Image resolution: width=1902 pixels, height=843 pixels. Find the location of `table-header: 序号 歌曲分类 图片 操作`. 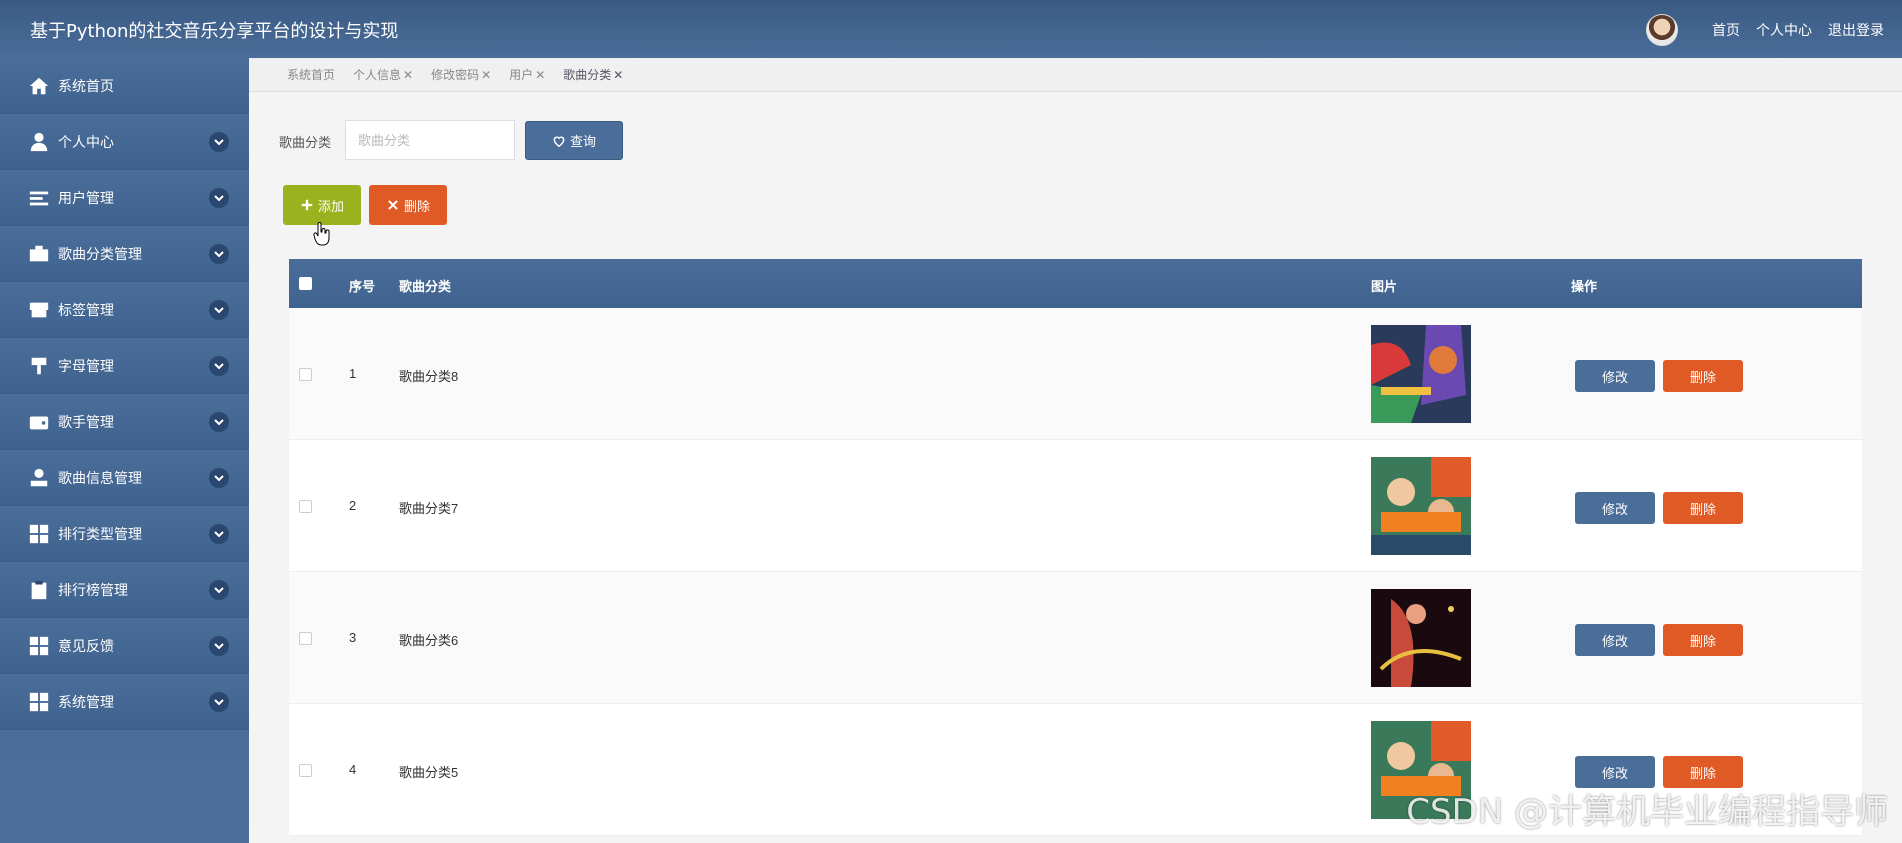

table-header: 序号 歌曲分类 图片 操作 is located at coordinates (1075, 283).